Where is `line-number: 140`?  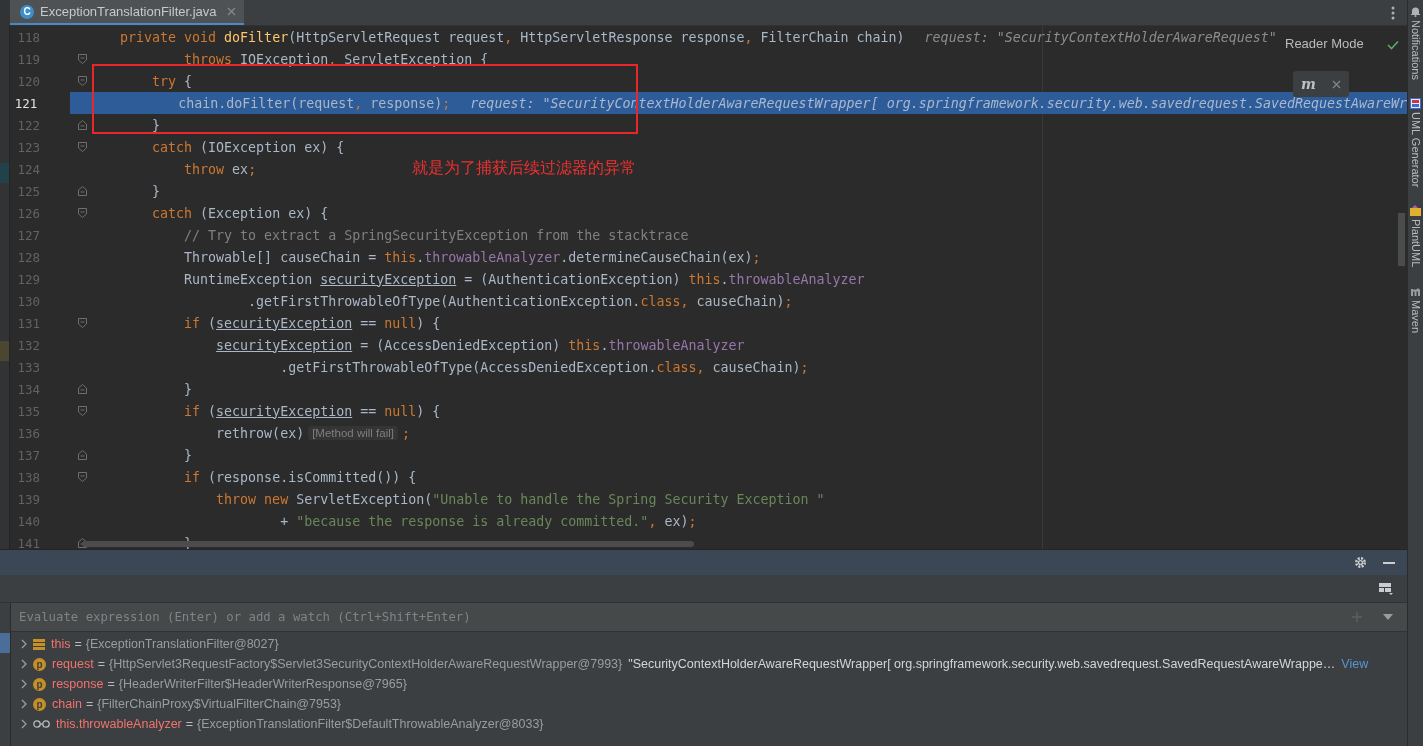 line-number: 140 is located at coordinates (28, 521).